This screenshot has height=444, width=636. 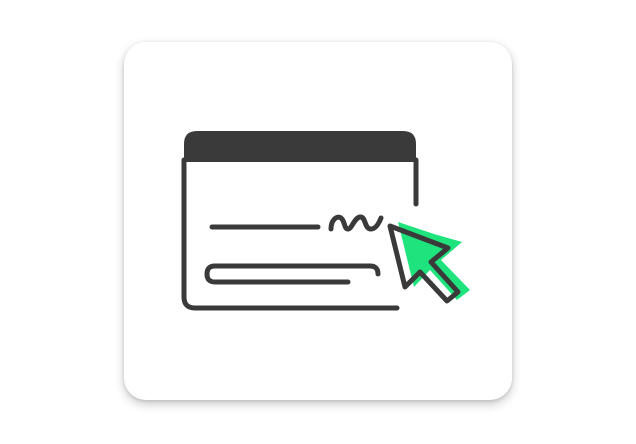 What do you see at coordinates (356, 223) in the screenshot?
I see `signature-scribble` at bounding box center [356, 223].